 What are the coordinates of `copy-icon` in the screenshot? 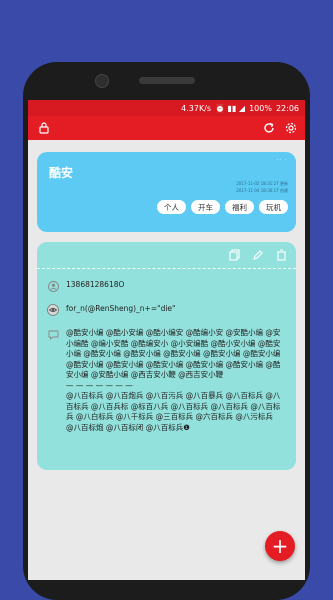 It's located at (234, 255).